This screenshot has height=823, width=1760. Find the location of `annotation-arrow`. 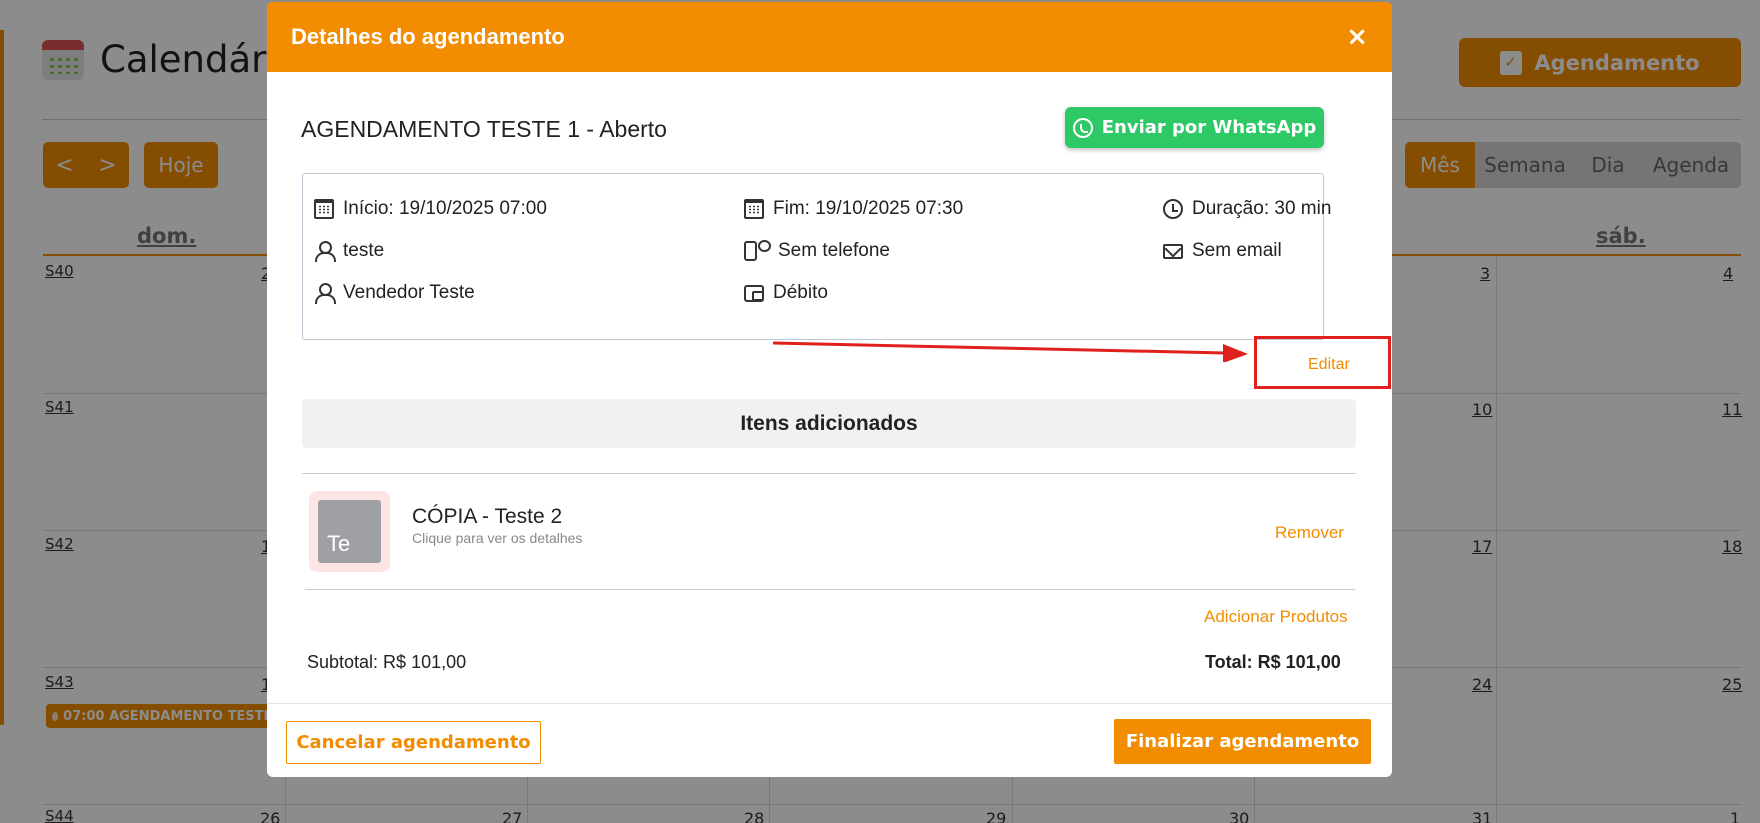

annotation-arrow is located at coordinates (1010, 351).